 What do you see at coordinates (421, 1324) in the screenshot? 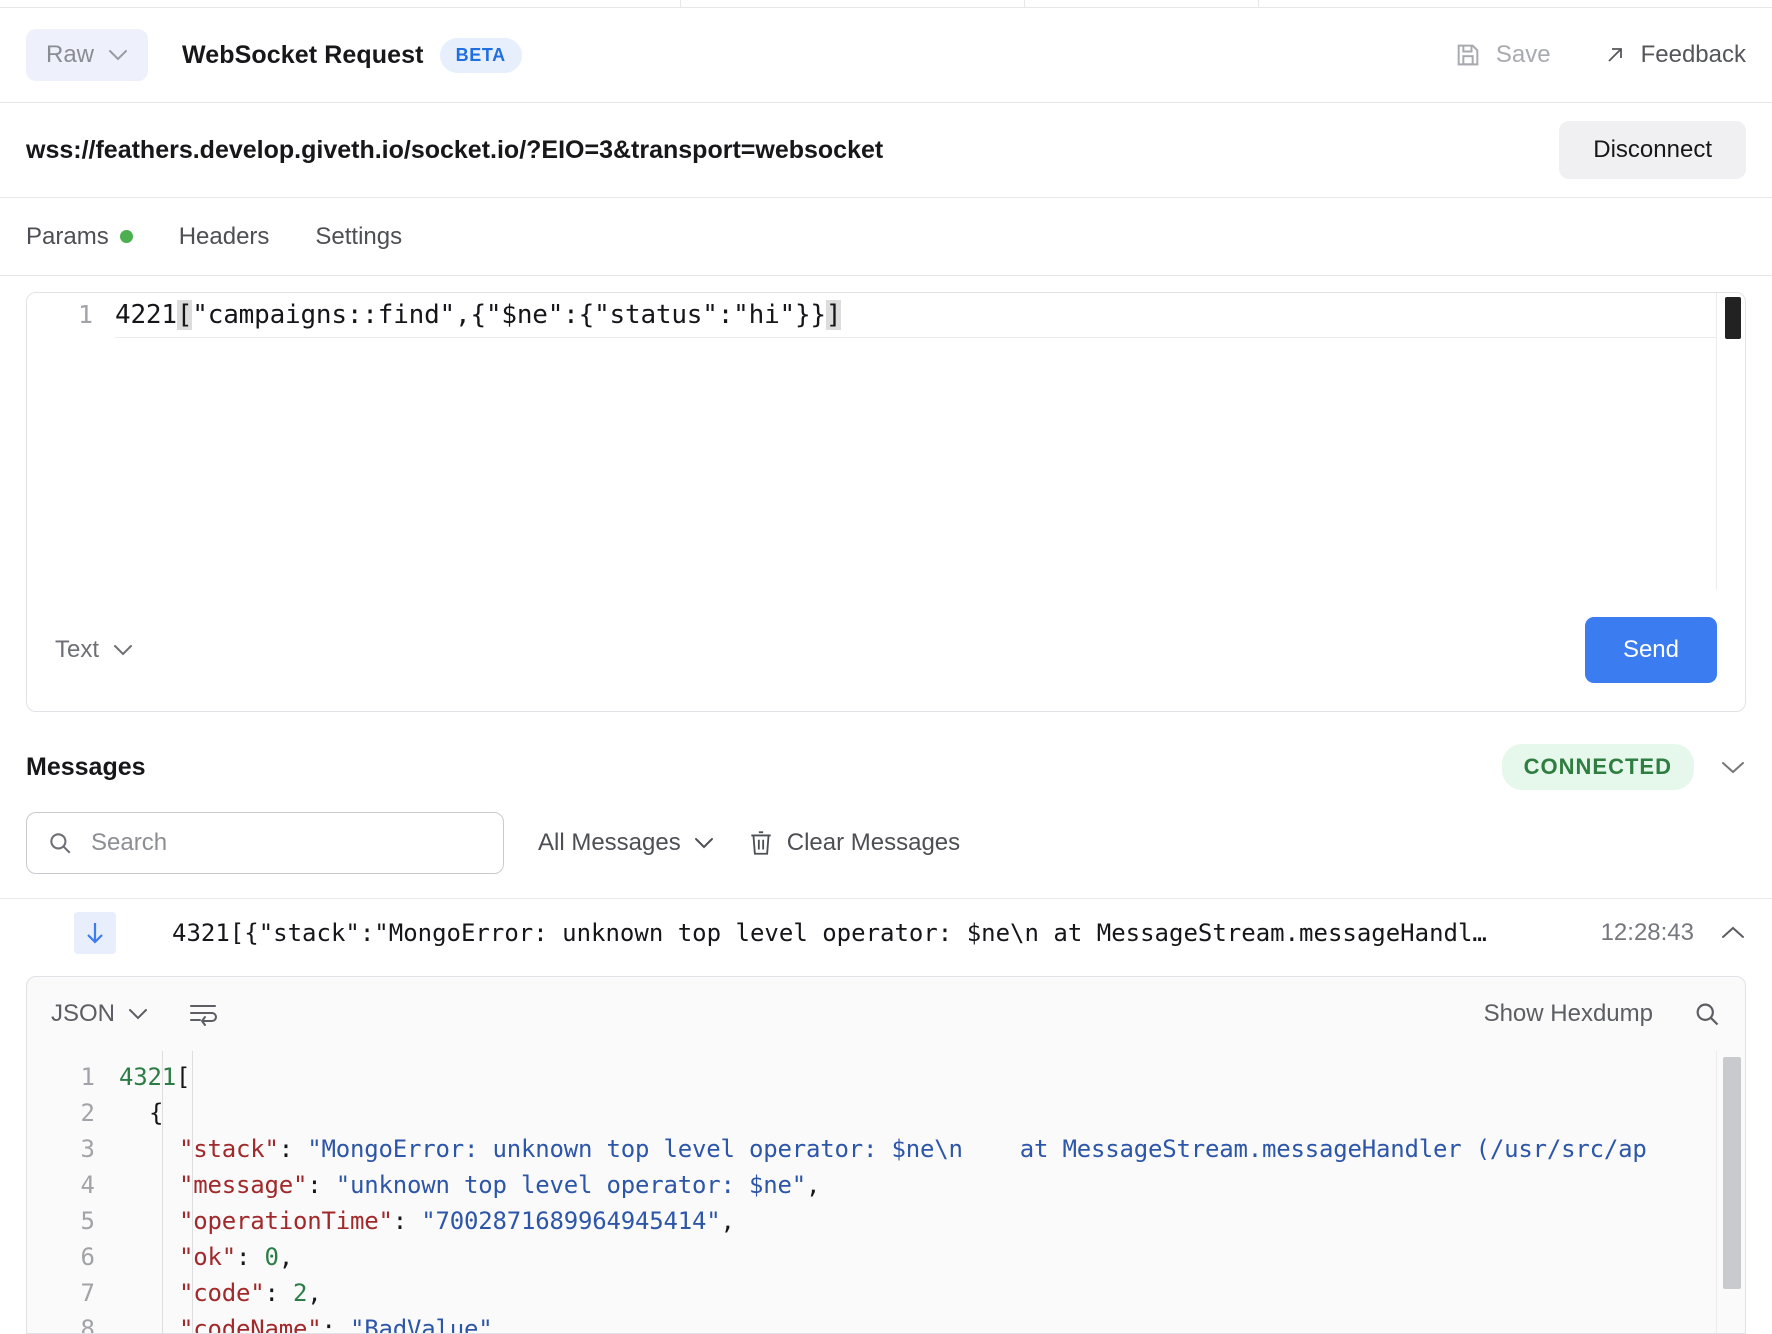
I see `json-token: "BadValue"` at bounding box center [421, 1324].